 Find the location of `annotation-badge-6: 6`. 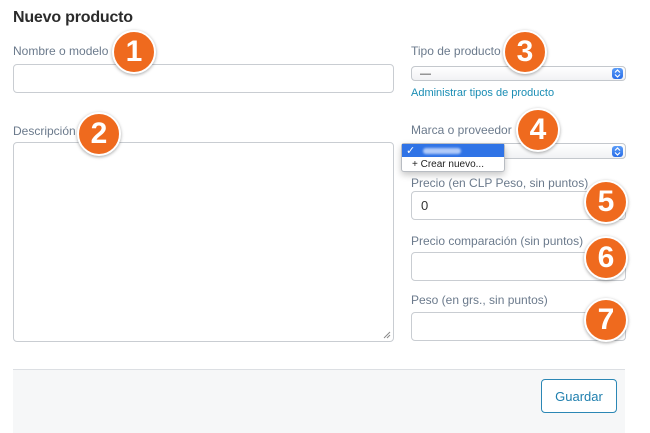

annotation-badge-6: 6 is located at coordinates (606, 258).